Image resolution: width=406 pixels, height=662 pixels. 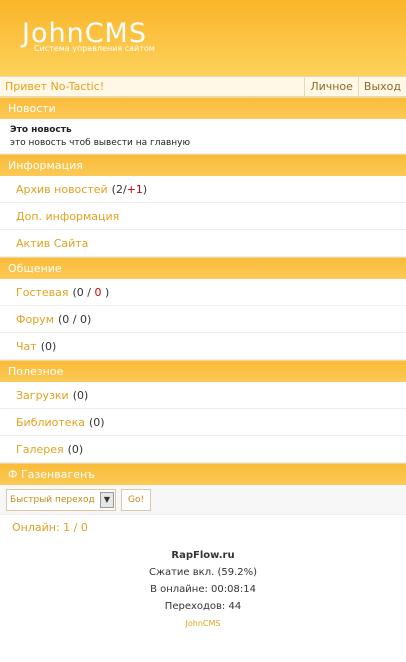 What do you see at coordinates (50, 422) in the screenshot?
I see `library-link: Библиотека` at bounding box center [50, 422].